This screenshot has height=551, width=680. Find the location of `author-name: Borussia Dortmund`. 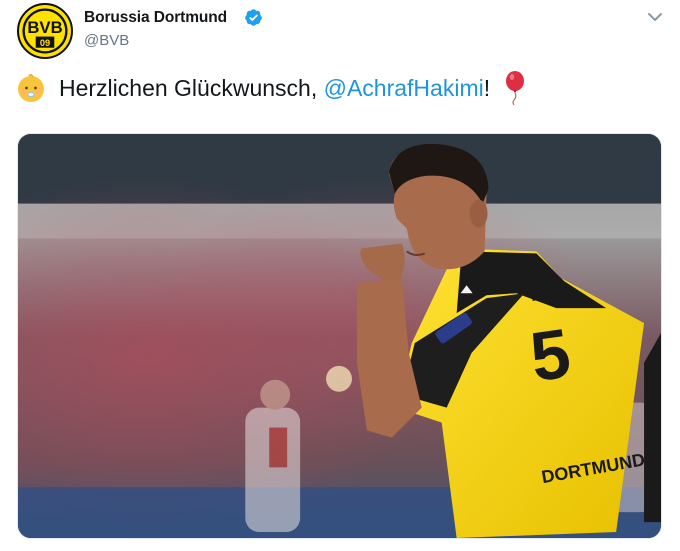

author-name: Borussia Dortmund is located at coordinates (155, 18).